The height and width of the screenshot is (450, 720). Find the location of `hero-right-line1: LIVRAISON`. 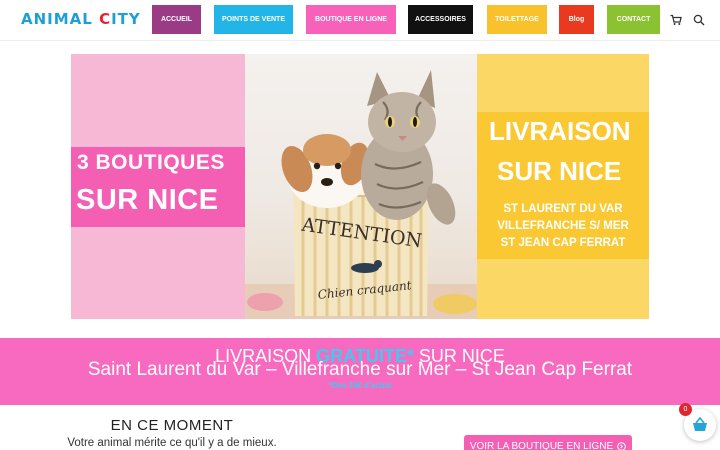

hero-right-line1: LIVRAISON is located at coordinates (560, 131).